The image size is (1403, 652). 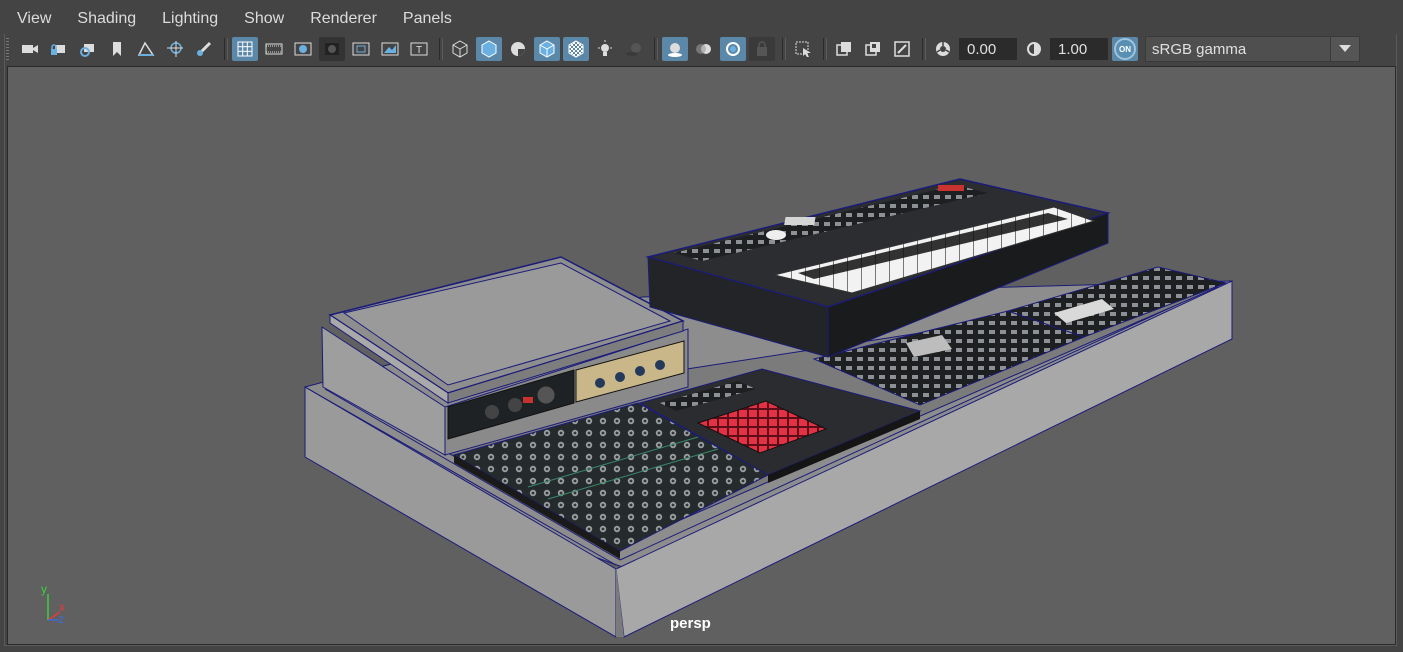 I want to click on backface-culling-icon, so click(x=902, y=49).